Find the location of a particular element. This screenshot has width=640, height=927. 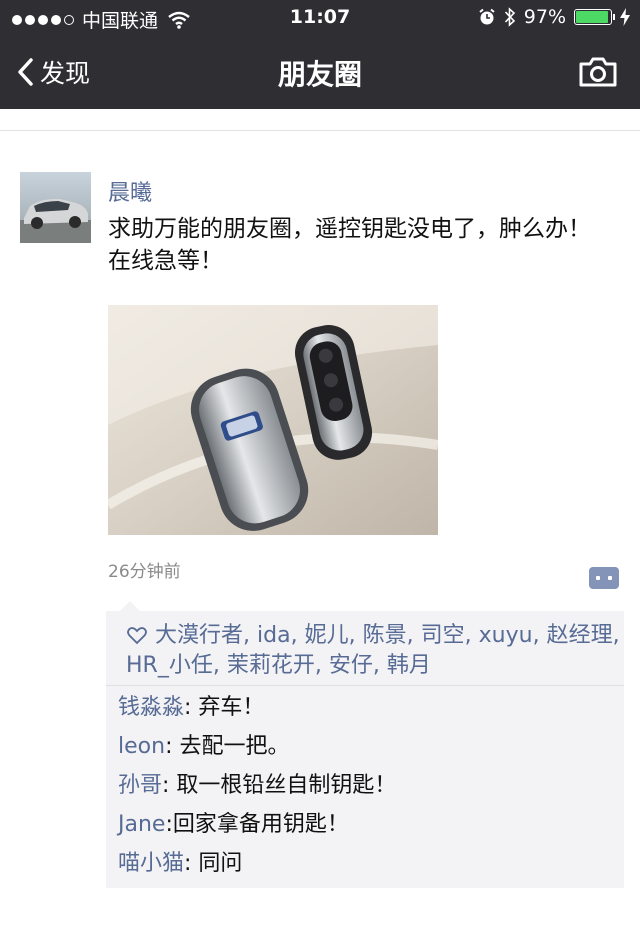

comment-row: leon: 去配一把。 is located at coordinates (203, 744).